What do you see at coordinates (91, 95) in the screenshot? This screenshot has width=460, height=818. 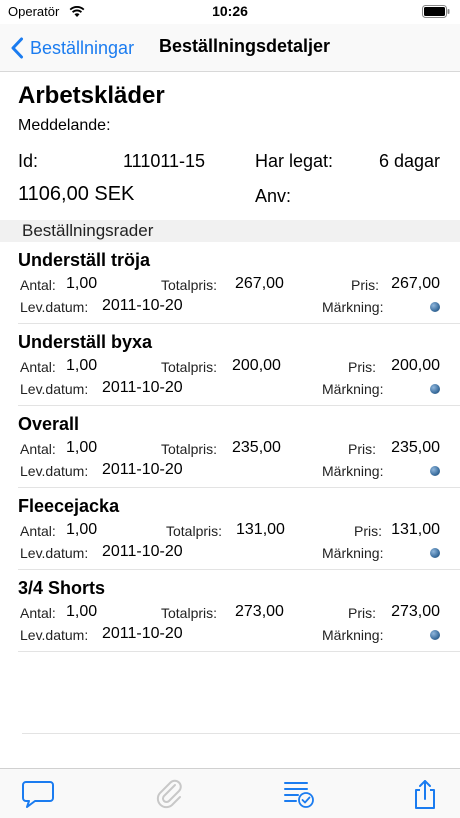 I see `order-title: Arbetskläder` at bounding box center [91, 95].